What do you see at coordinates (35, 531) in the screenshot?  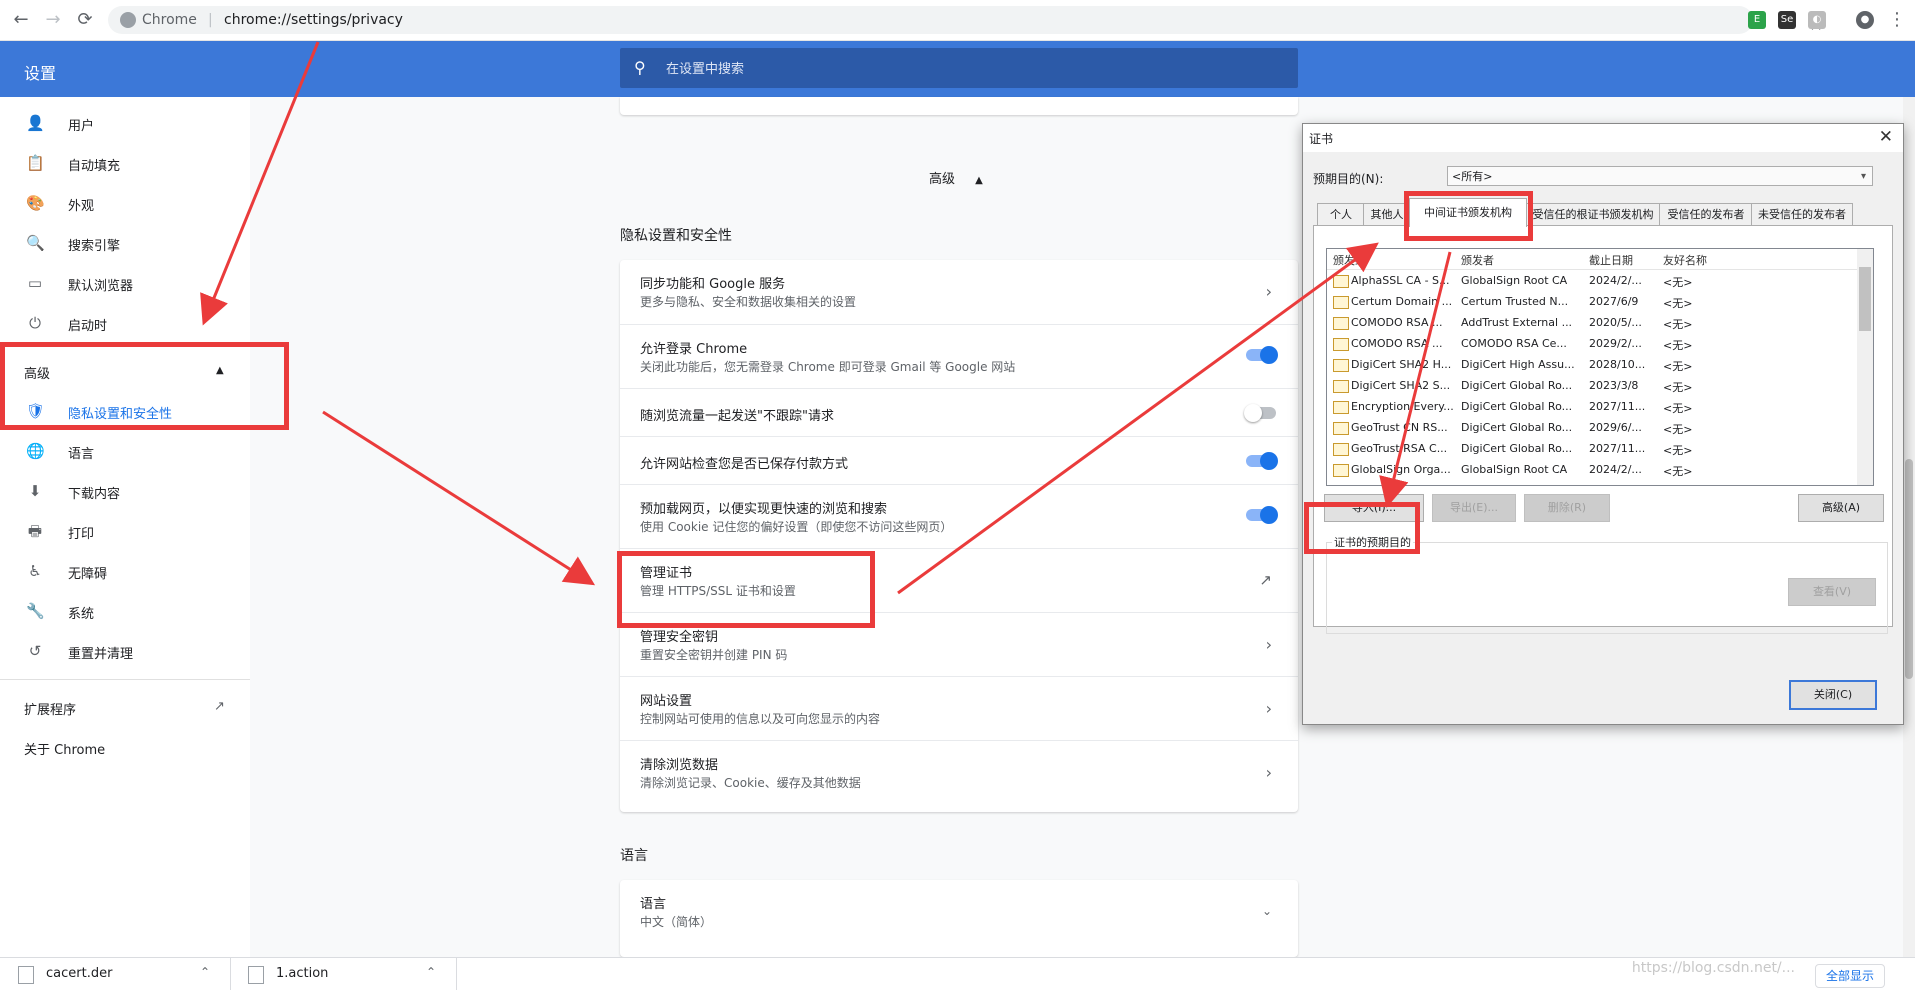 I see `printer-icon: 🖶` at bounding box center [35, 531].